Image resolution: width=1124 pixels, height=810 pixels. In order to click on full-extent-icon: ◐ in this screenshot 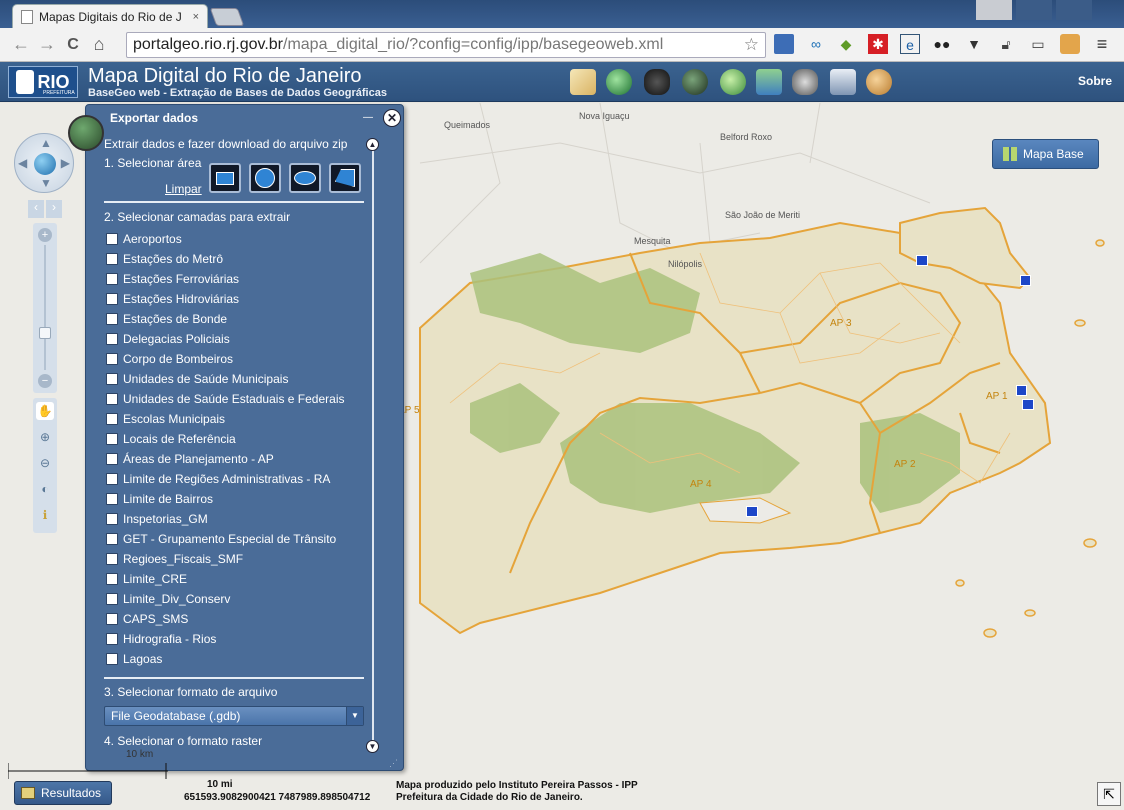, I will do `click(45, 489)`.